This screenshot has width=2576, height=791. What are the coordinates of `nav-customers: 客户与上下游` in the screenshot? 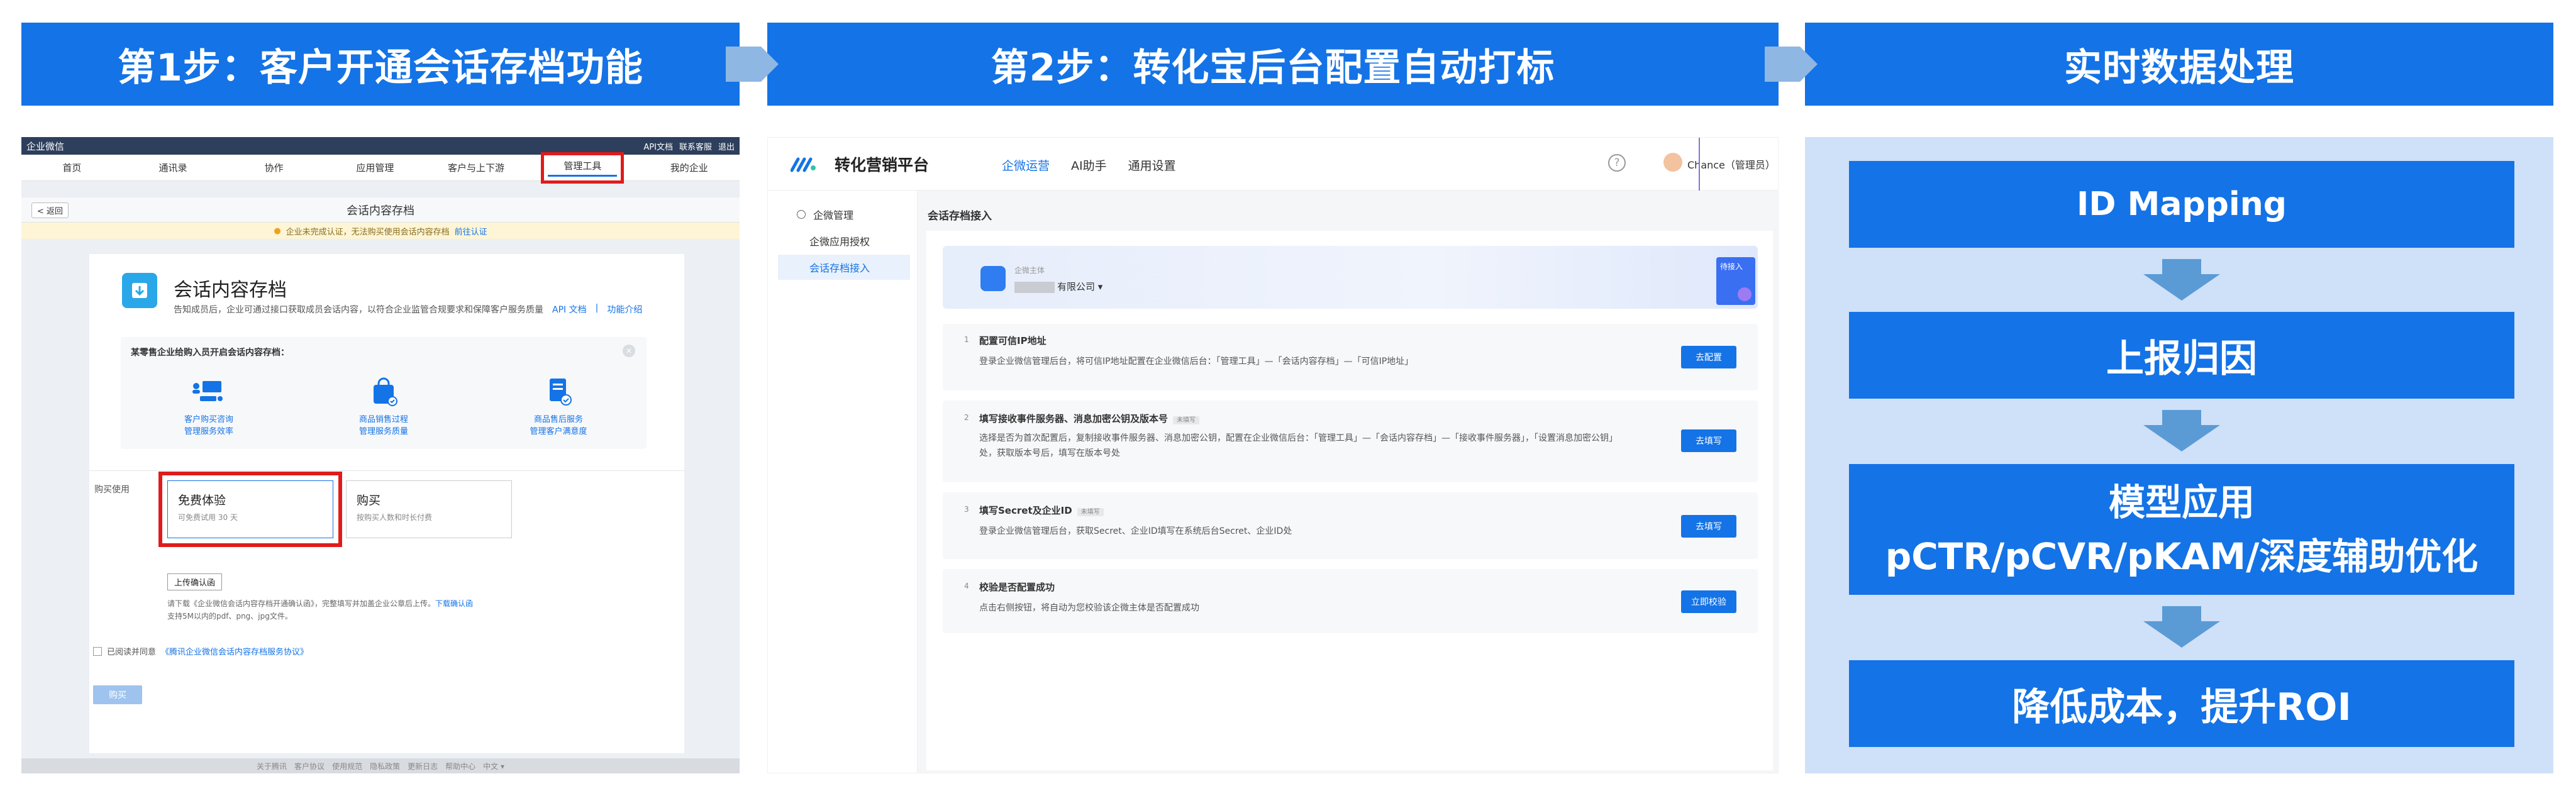 It's located at (476, 167).